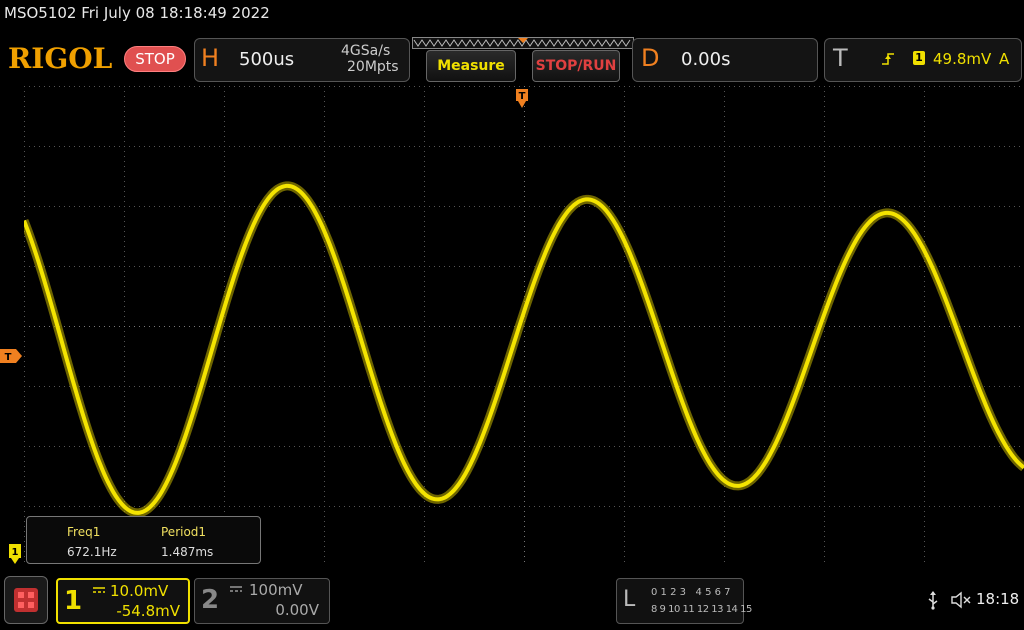  What do you see at coordinates (366, 51) in the screenshot?
I see `sample-rate: 4GSa/s` at bounding box center [366, 51].